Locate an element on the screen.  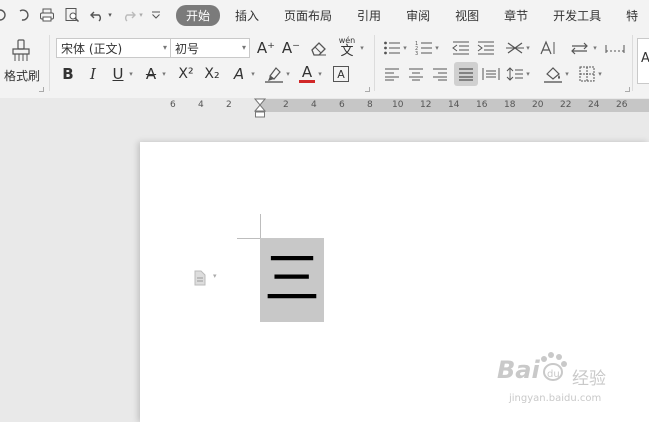
tab-insert: 插入 is located at coordinates (247, 15).